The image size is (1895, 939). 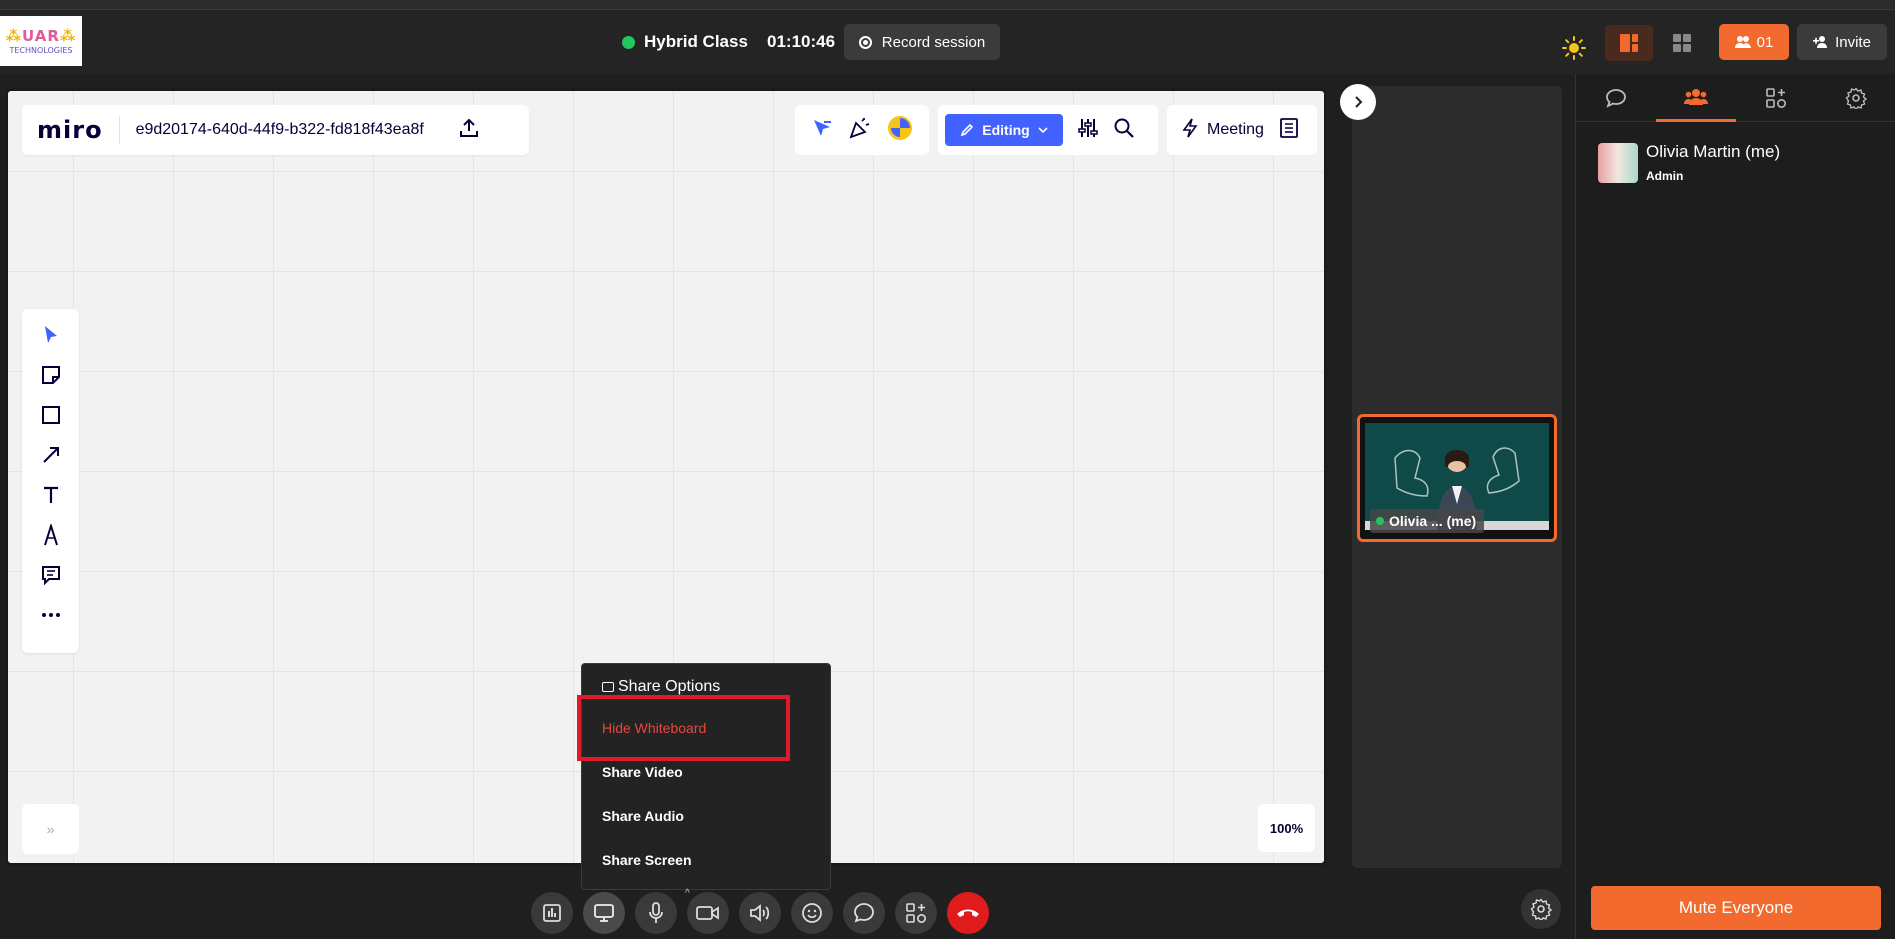 What do you see at coordinates (51, 575) in the screenshot?
I see `comment-icon` at bounding box center [51, 575].